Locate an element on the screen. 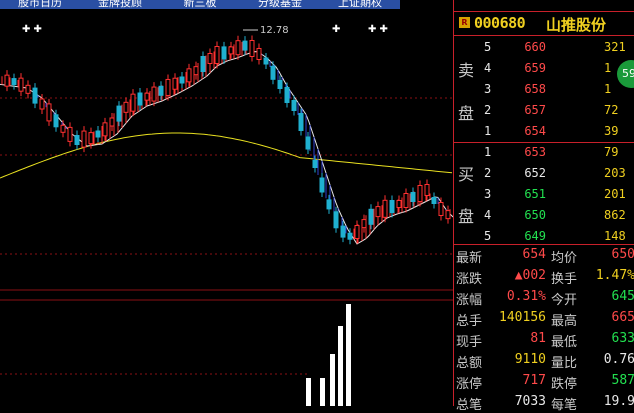 This screenshot has height=413, width=634. buy-row: 4 650 862 is located at coordinates (544, 215).